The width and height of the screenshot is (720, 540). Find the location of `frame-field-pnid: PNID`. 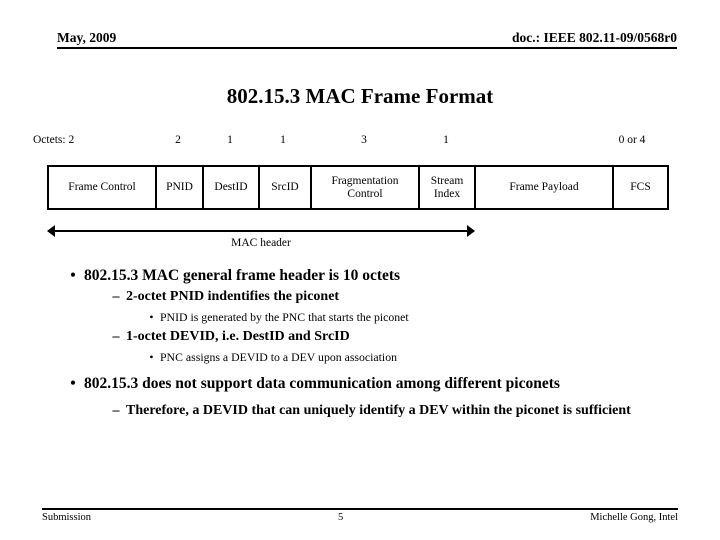

frame-field-pnid: PNID is located at coordinates (180, 187).